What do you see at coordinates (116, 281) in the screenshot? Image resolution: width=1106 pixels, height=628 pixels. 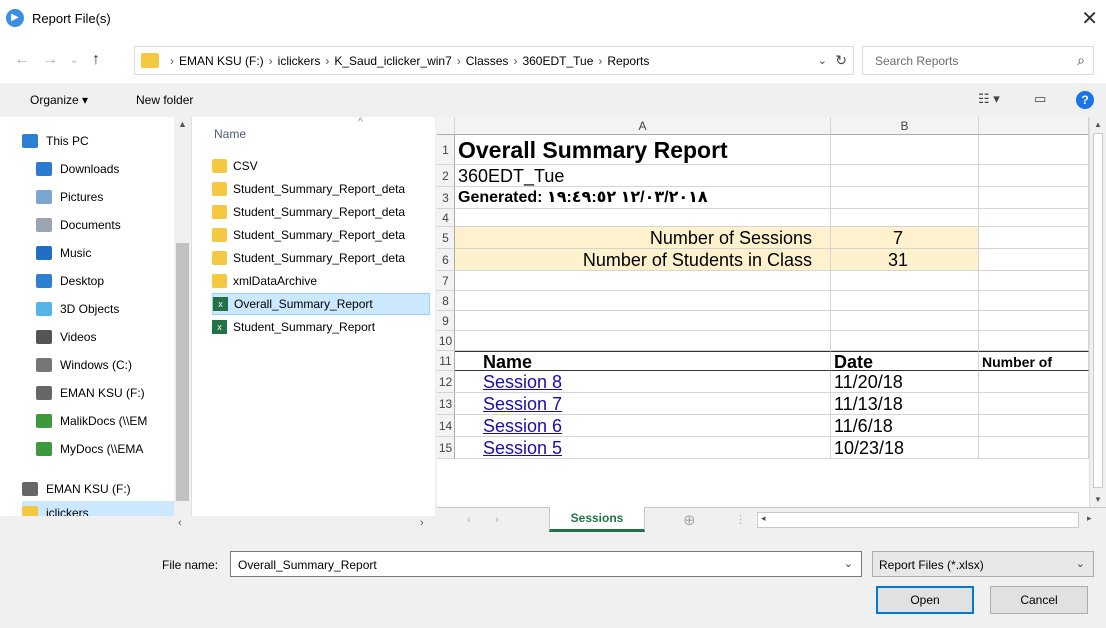 I see `sidebar-item: Desktop` at bounding box center [116, 281].